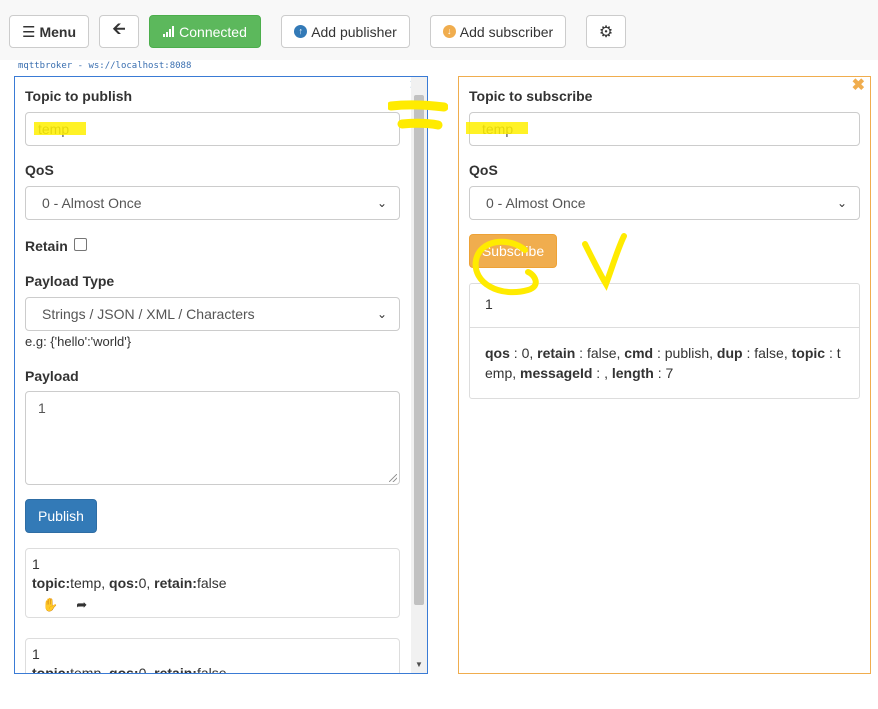 This screenshot has height=709, width=878. I want to click on connected-button: Connected, so click(205, 31).